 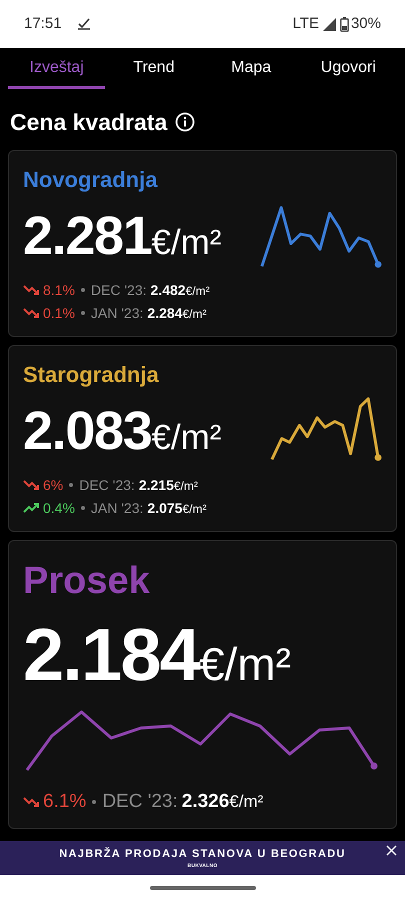 What do you see at coordinates (329, 24) in the screenshot?
I see `signal-icon` at bounding box center [329, 24].